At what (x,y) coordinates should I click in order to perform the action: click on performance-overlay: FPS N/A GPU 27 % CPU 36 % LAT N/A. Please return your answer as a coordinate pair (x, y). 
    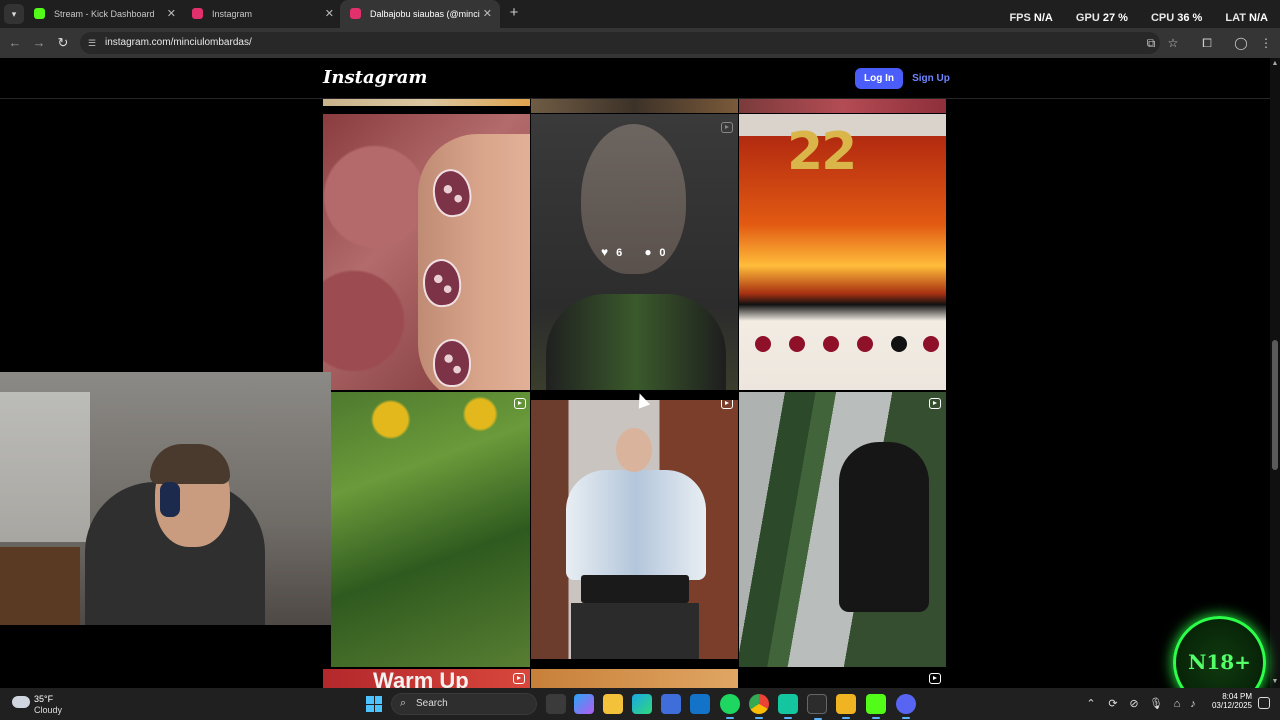
    Looking at the image, I should click on (1128, 14).